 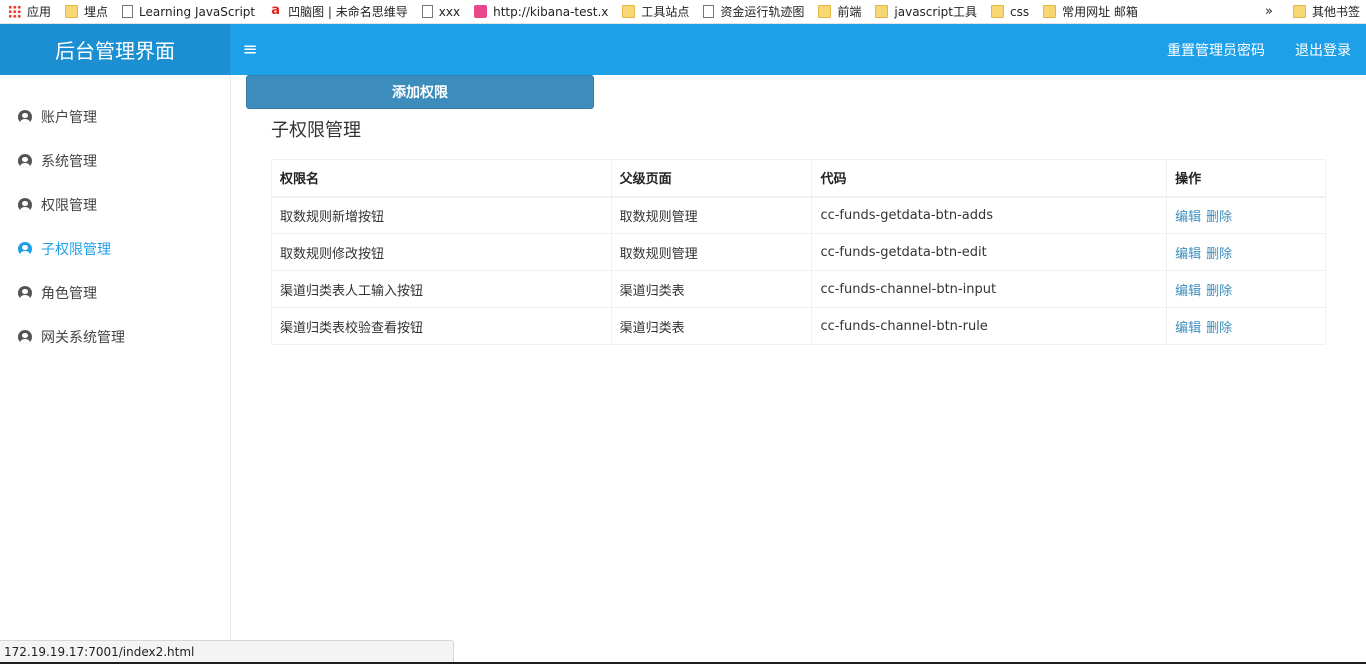 What do you see at coordinates (115, 205) in the screenshot?
I see `sidebar-item-permissions: 权限管理` at bounding box center [115, 205].